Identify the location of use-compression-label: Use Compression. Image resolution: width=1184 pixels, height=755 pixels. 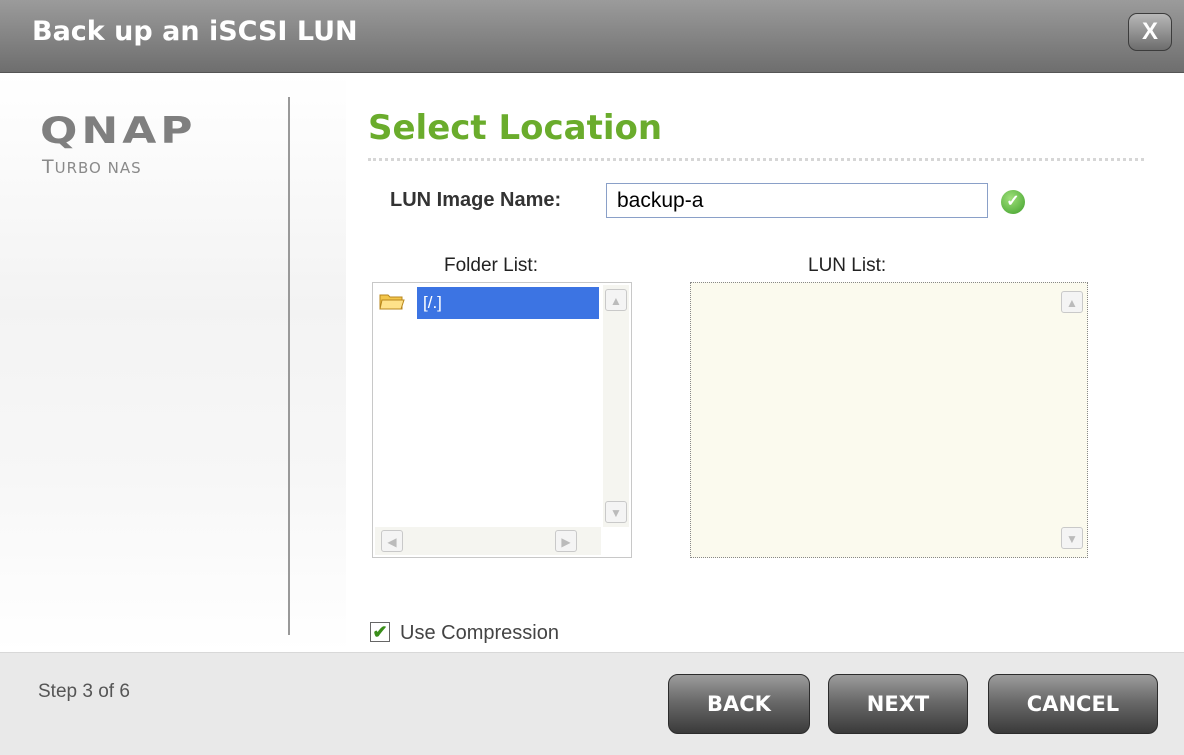
(479, 633).